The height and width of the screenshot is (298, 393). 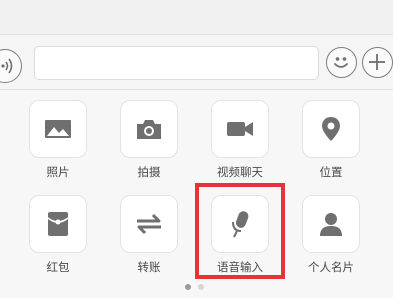 What do you see at coordinates (58, 172) in the screenshot?
I see `photo-label: 照片` at bounding box center [58, 172].